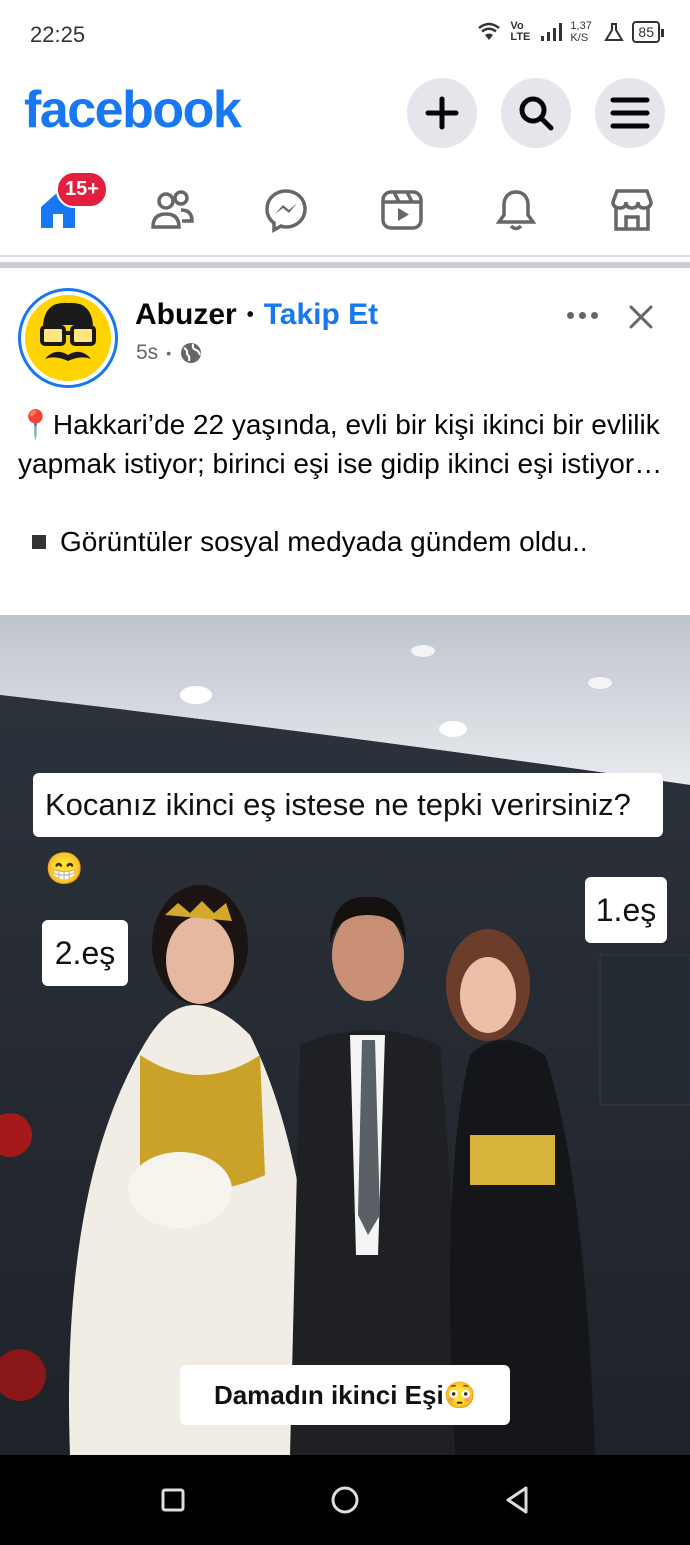  What do you see at coordinates (58, 34) in the screenshot?
I see `status-time: 22:25` at bounding box center [58, 34].